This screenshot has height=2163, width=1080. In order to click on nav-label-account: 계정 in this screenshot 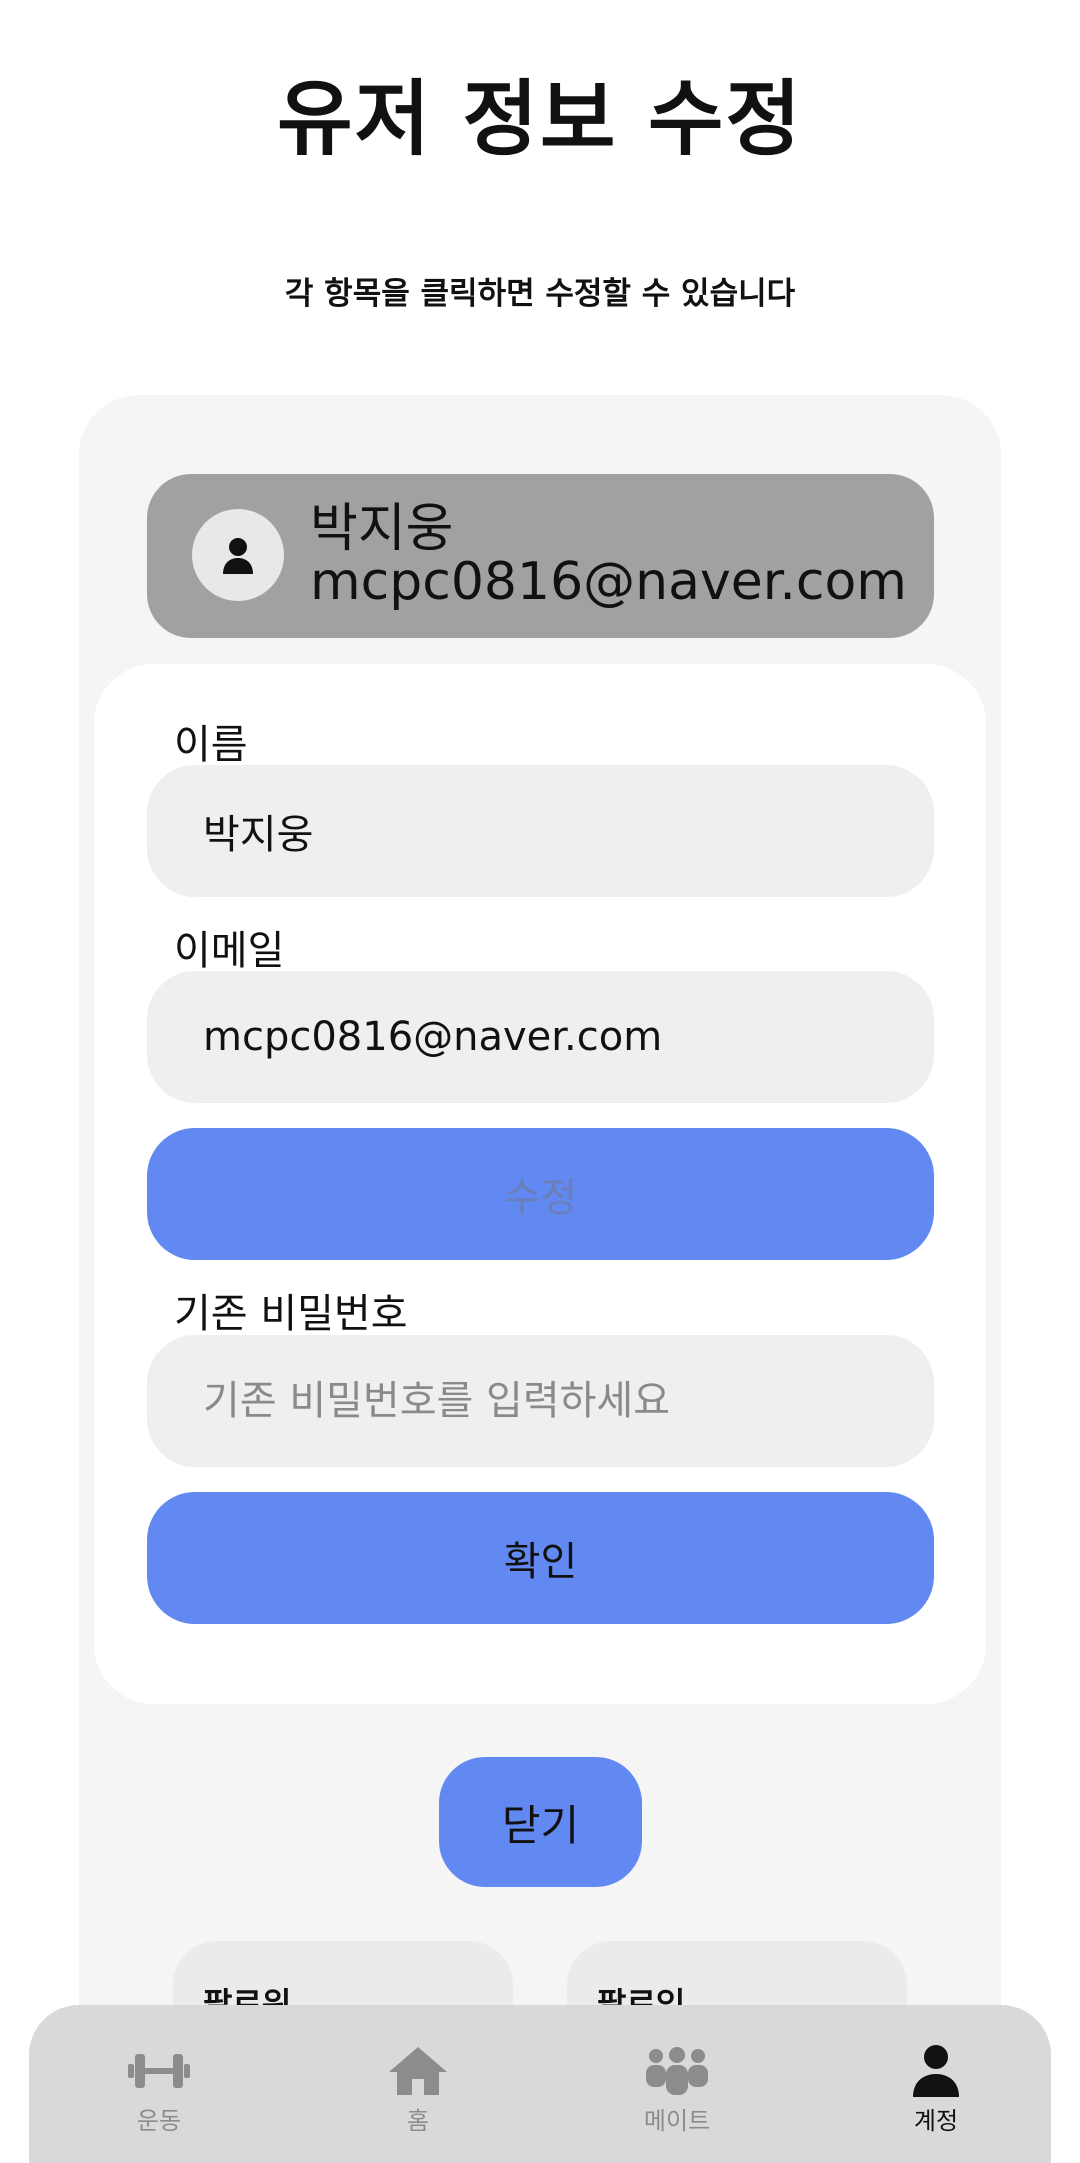, I will do `click(936, 2121)`.